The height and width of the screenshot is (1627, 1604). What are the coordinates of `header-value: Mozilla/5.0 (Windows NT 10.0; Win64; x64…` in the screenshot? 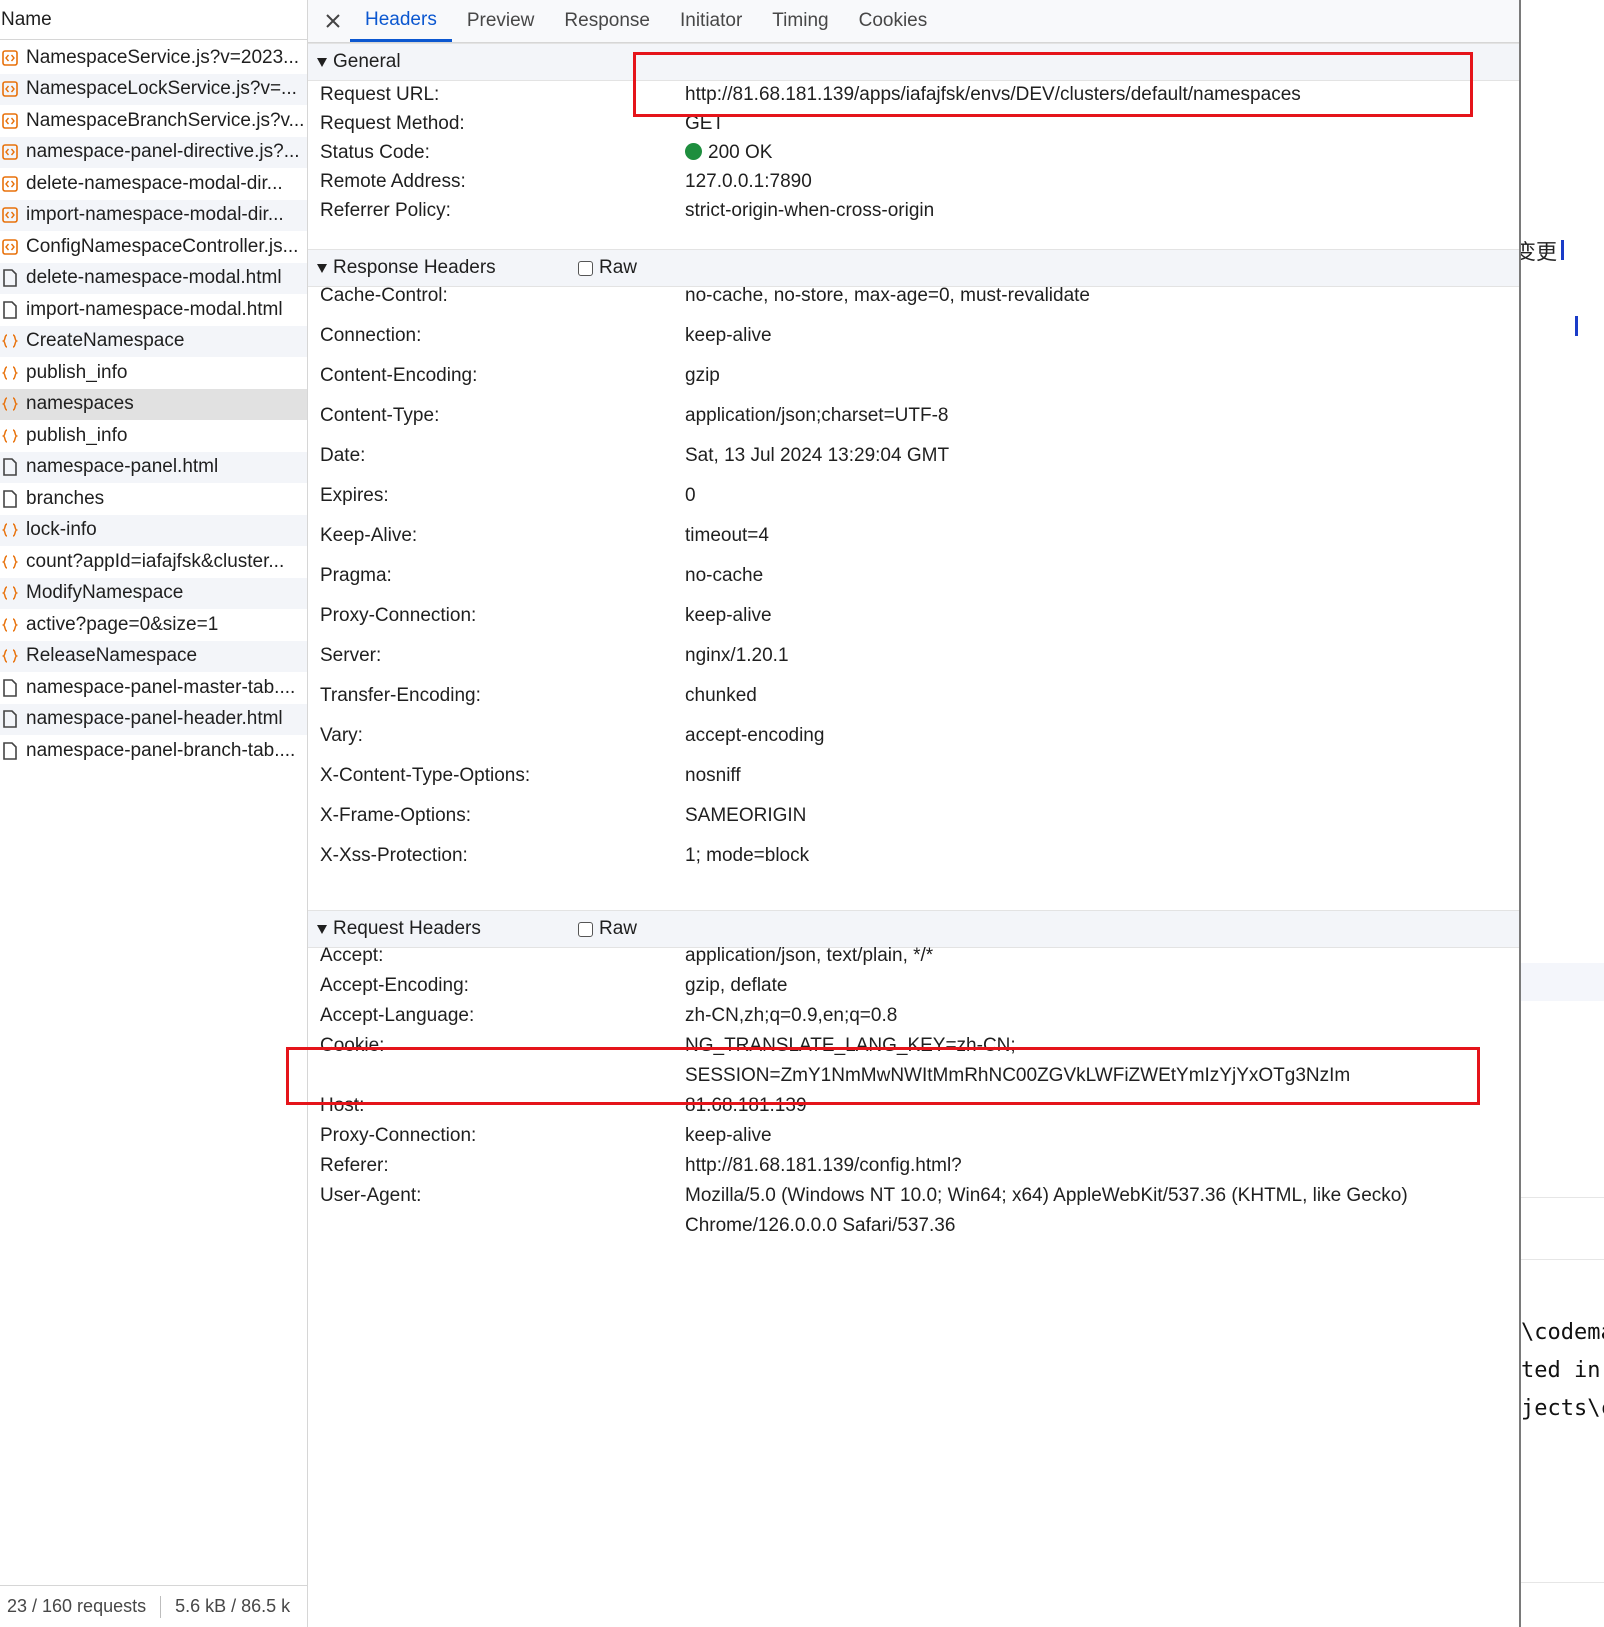 It's located at (1046, 1196).